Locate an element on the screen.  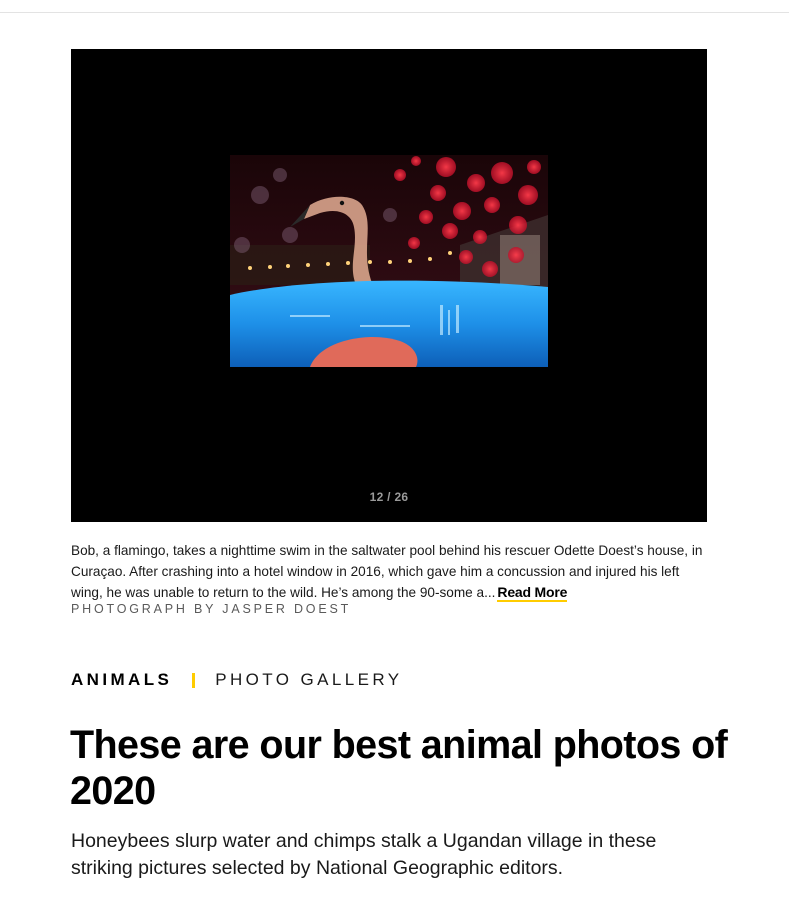
article-kicker: ANIMALS PHOTO GALLERY is located at coordinates (236, 680).